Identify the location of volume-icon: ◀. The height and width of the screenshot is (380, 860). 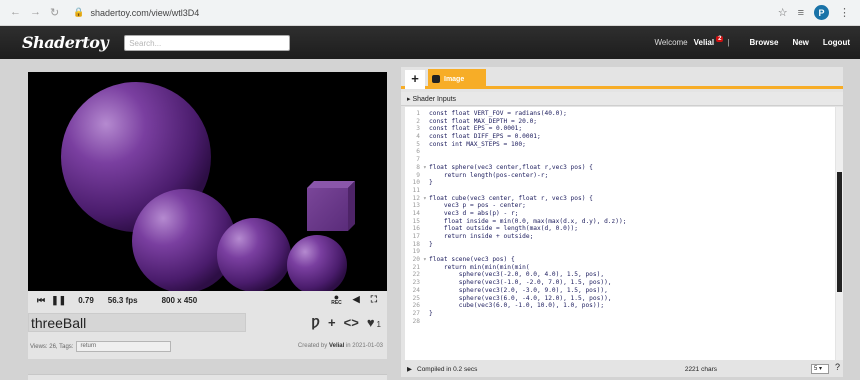
(356, 300).